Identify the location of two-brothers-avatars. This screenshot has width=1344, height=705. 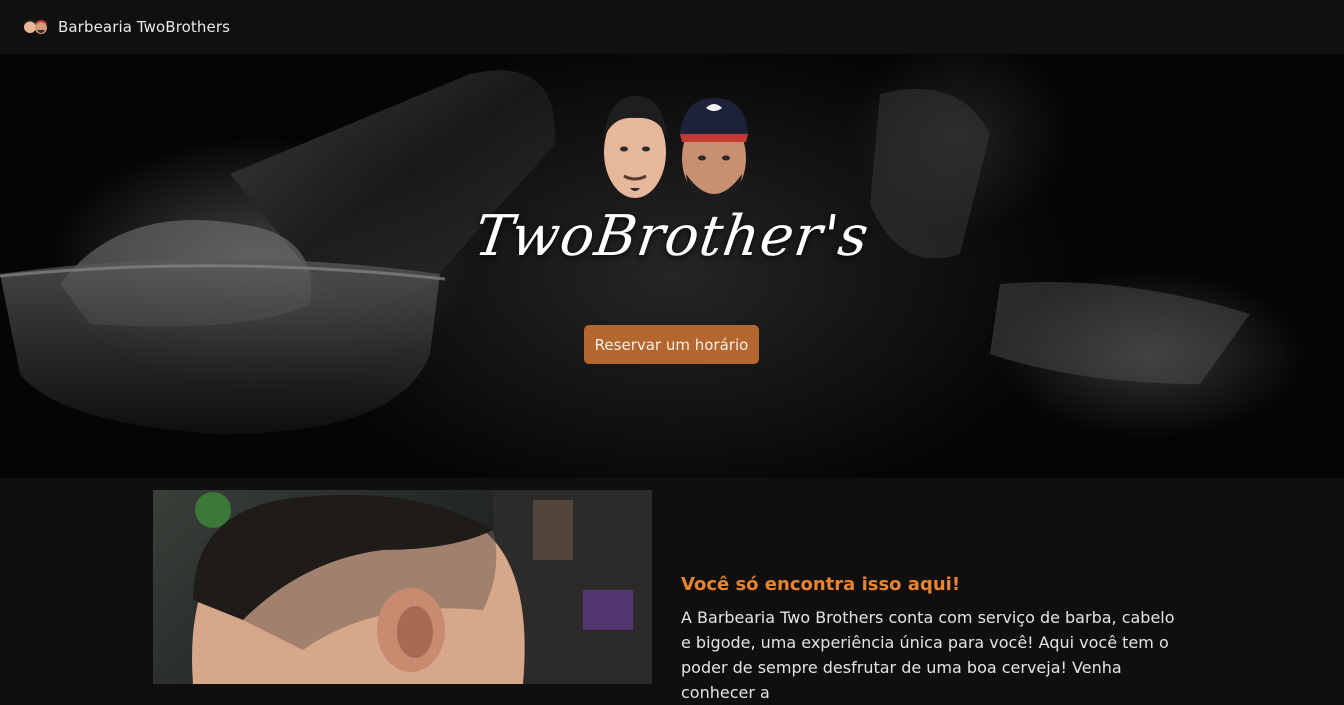
(676, 150).